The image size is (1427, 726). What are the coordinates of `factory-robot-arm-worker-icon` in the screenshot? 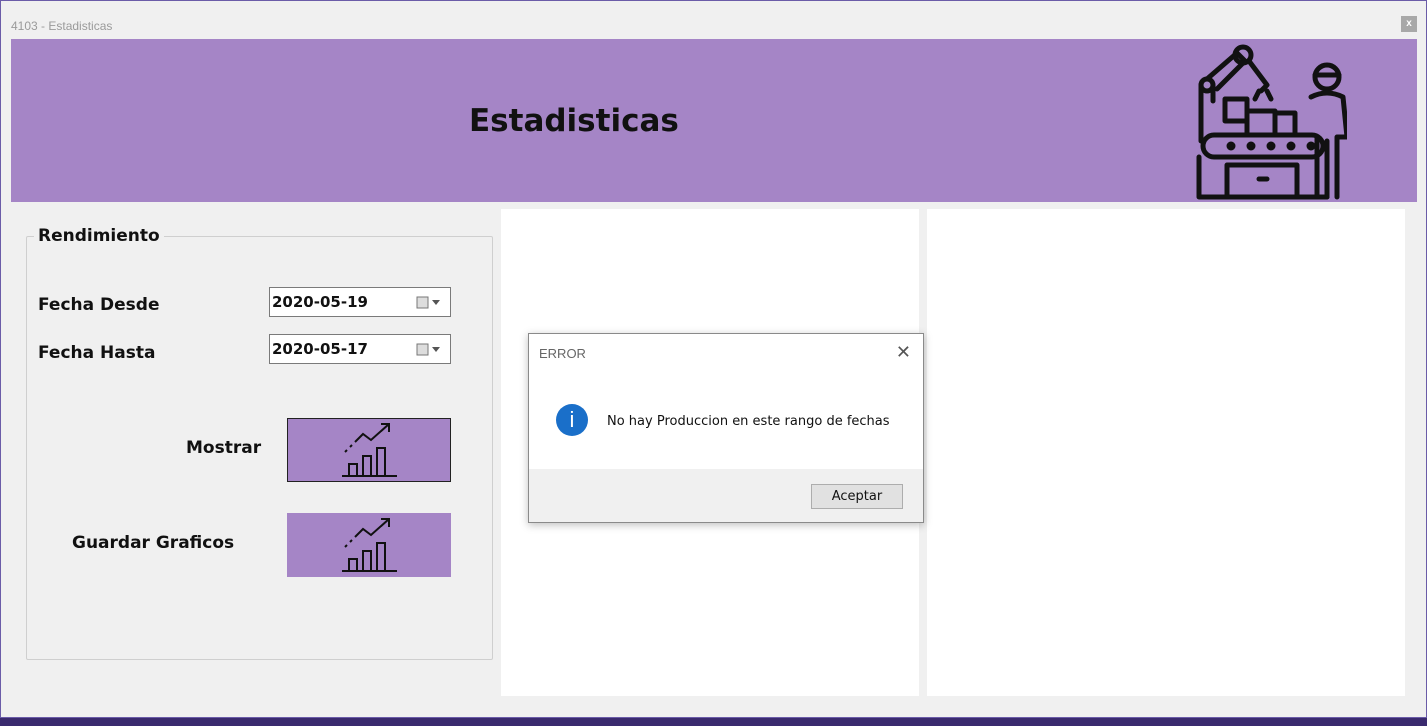 It's located at (1271, 122).